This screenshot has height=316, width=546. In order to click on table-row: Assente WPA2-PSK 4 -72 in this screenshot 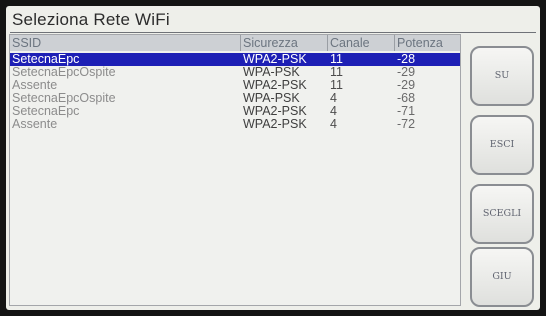, I will do `click(235, 124)`.